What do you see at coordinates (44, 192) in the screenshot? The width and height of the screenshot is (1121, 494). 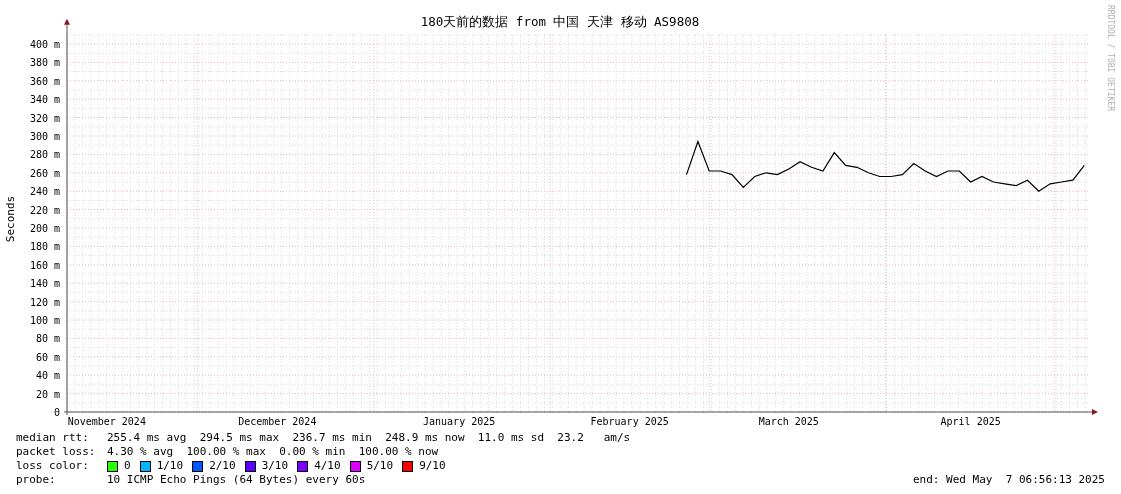 I see `tick-label: 240 m` at bounding box center [44, 192].